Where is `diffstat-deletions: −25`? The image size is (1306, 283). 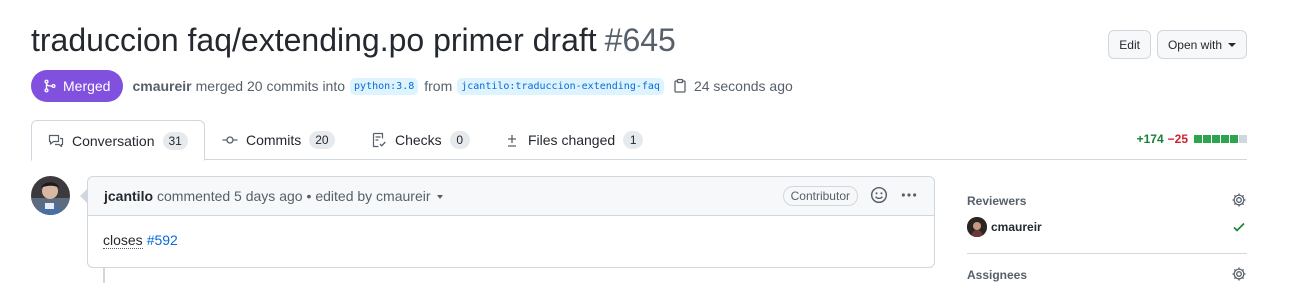 diffstat-deletions: −25 is located at coordinates (1177, 139).